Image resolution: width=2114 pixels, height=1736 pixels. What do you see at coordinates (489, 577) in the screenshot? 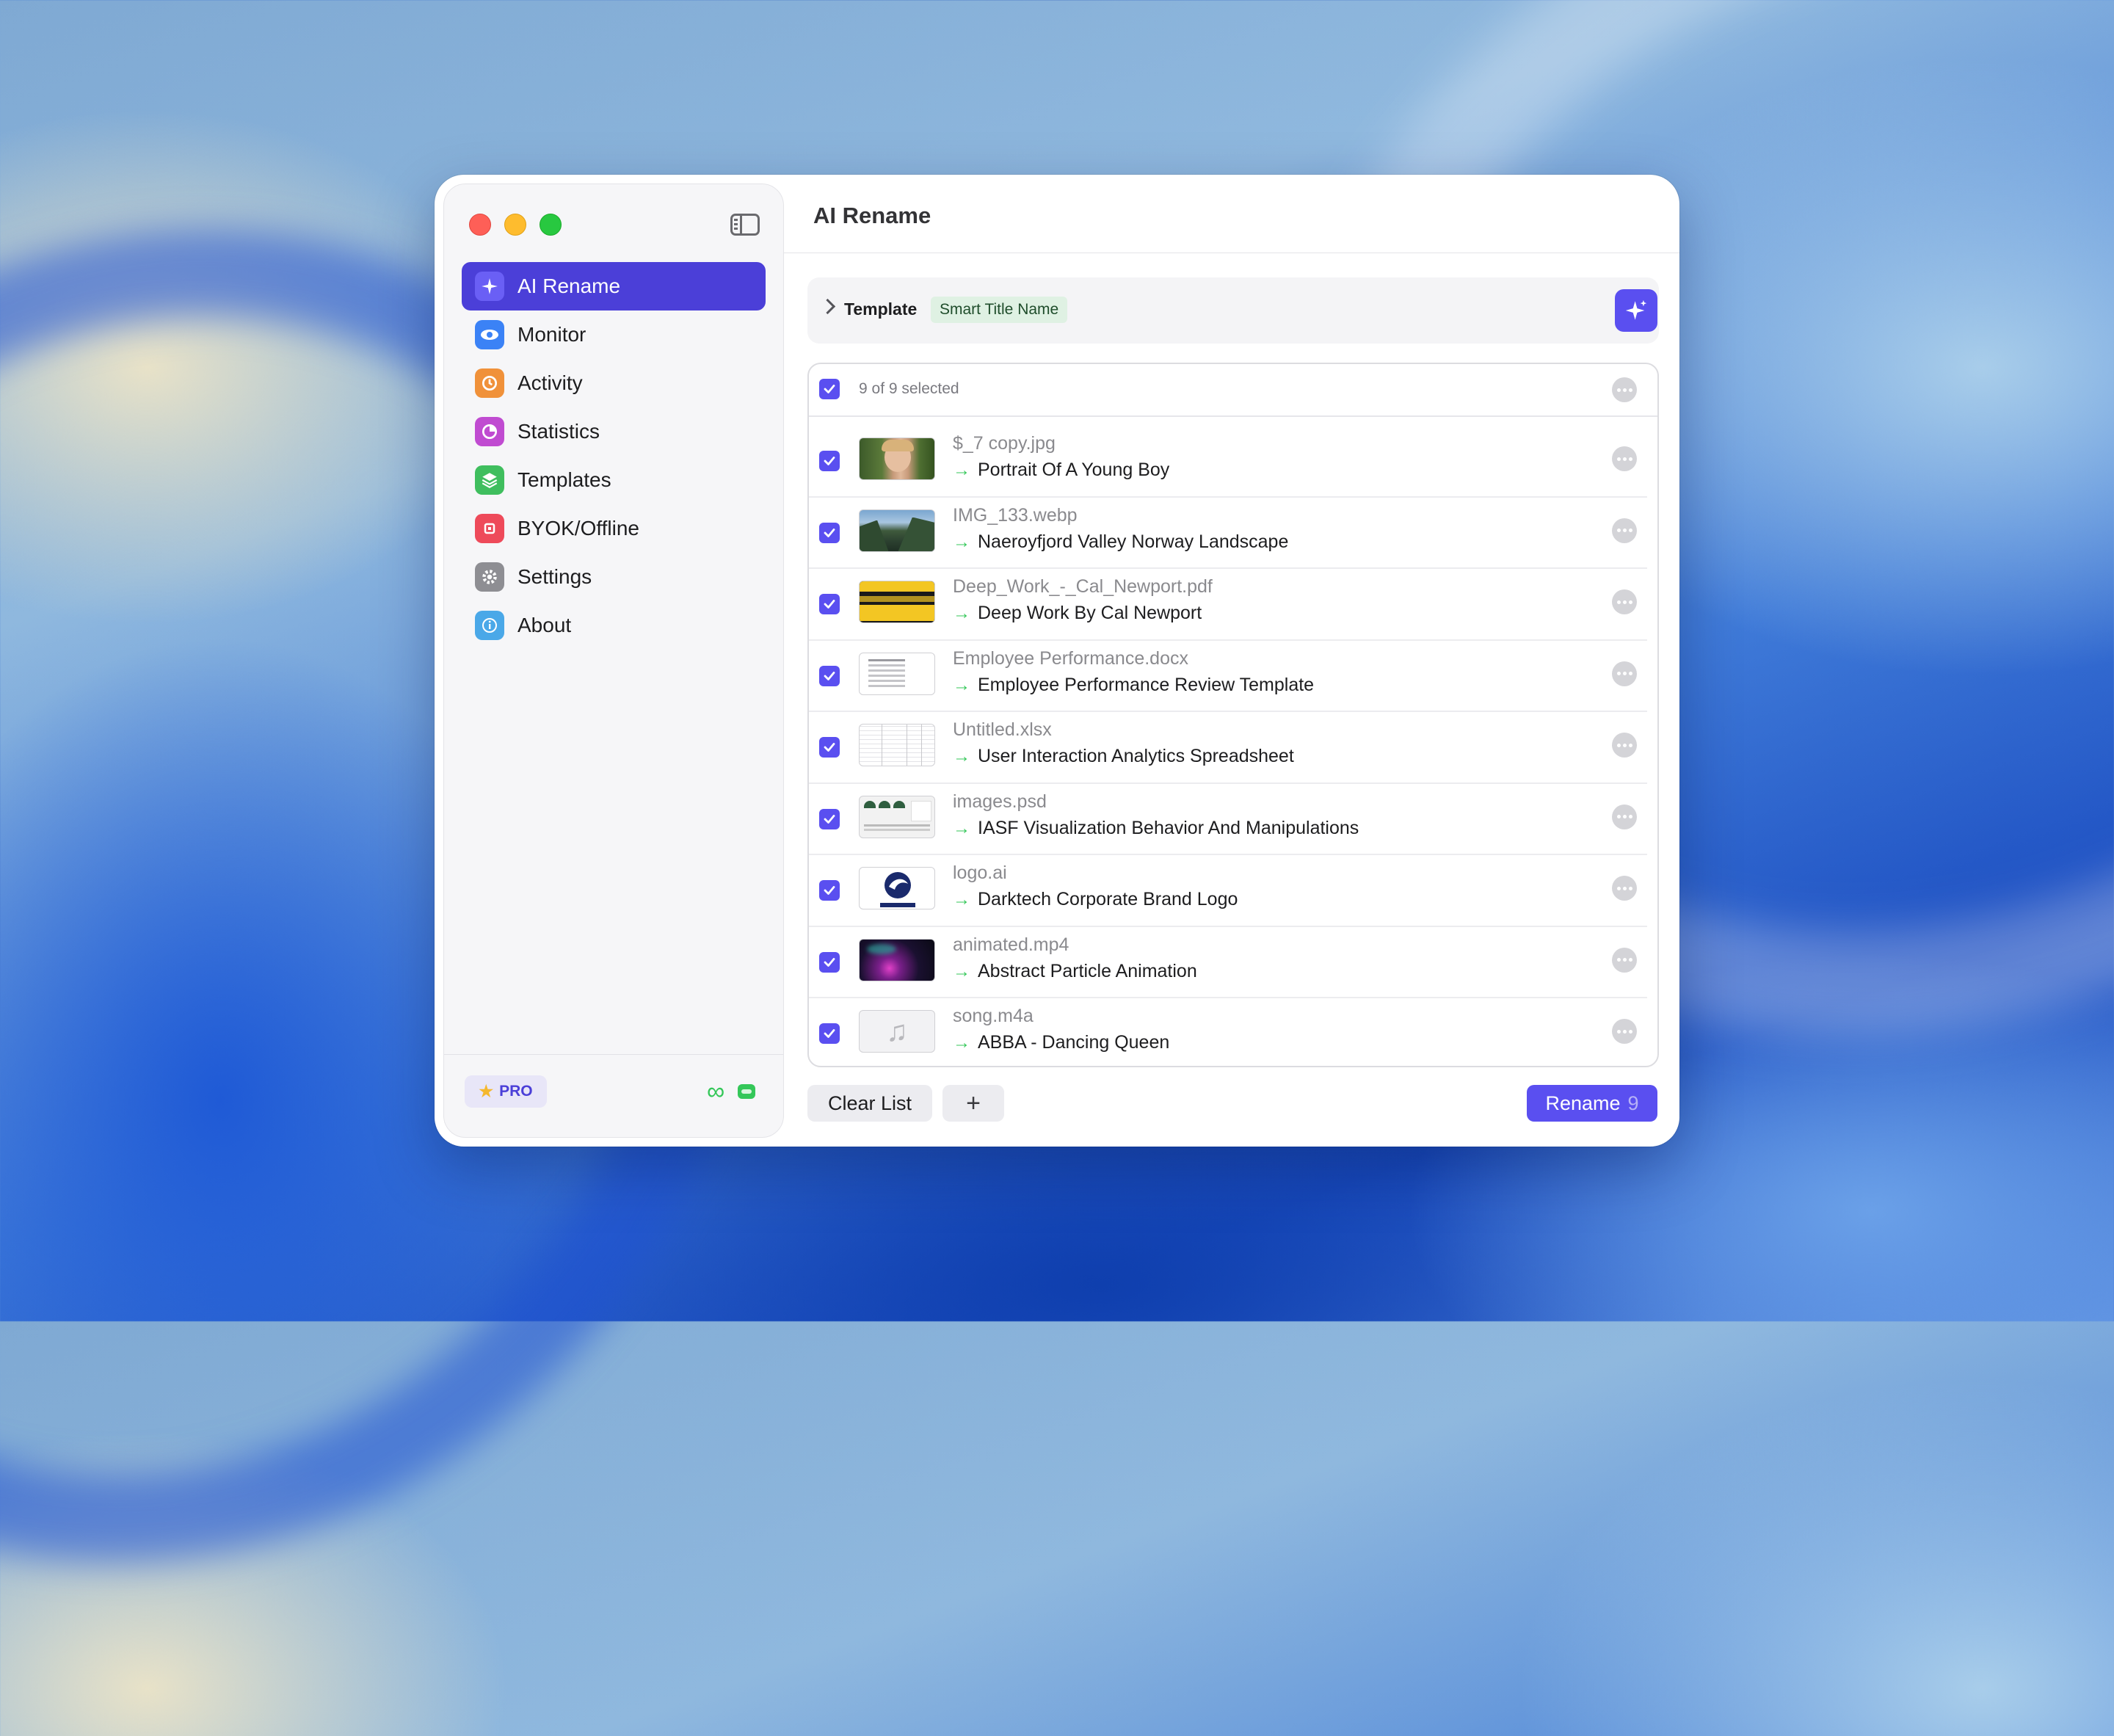
I see `gear-icon` at bounding box center [489, 577].